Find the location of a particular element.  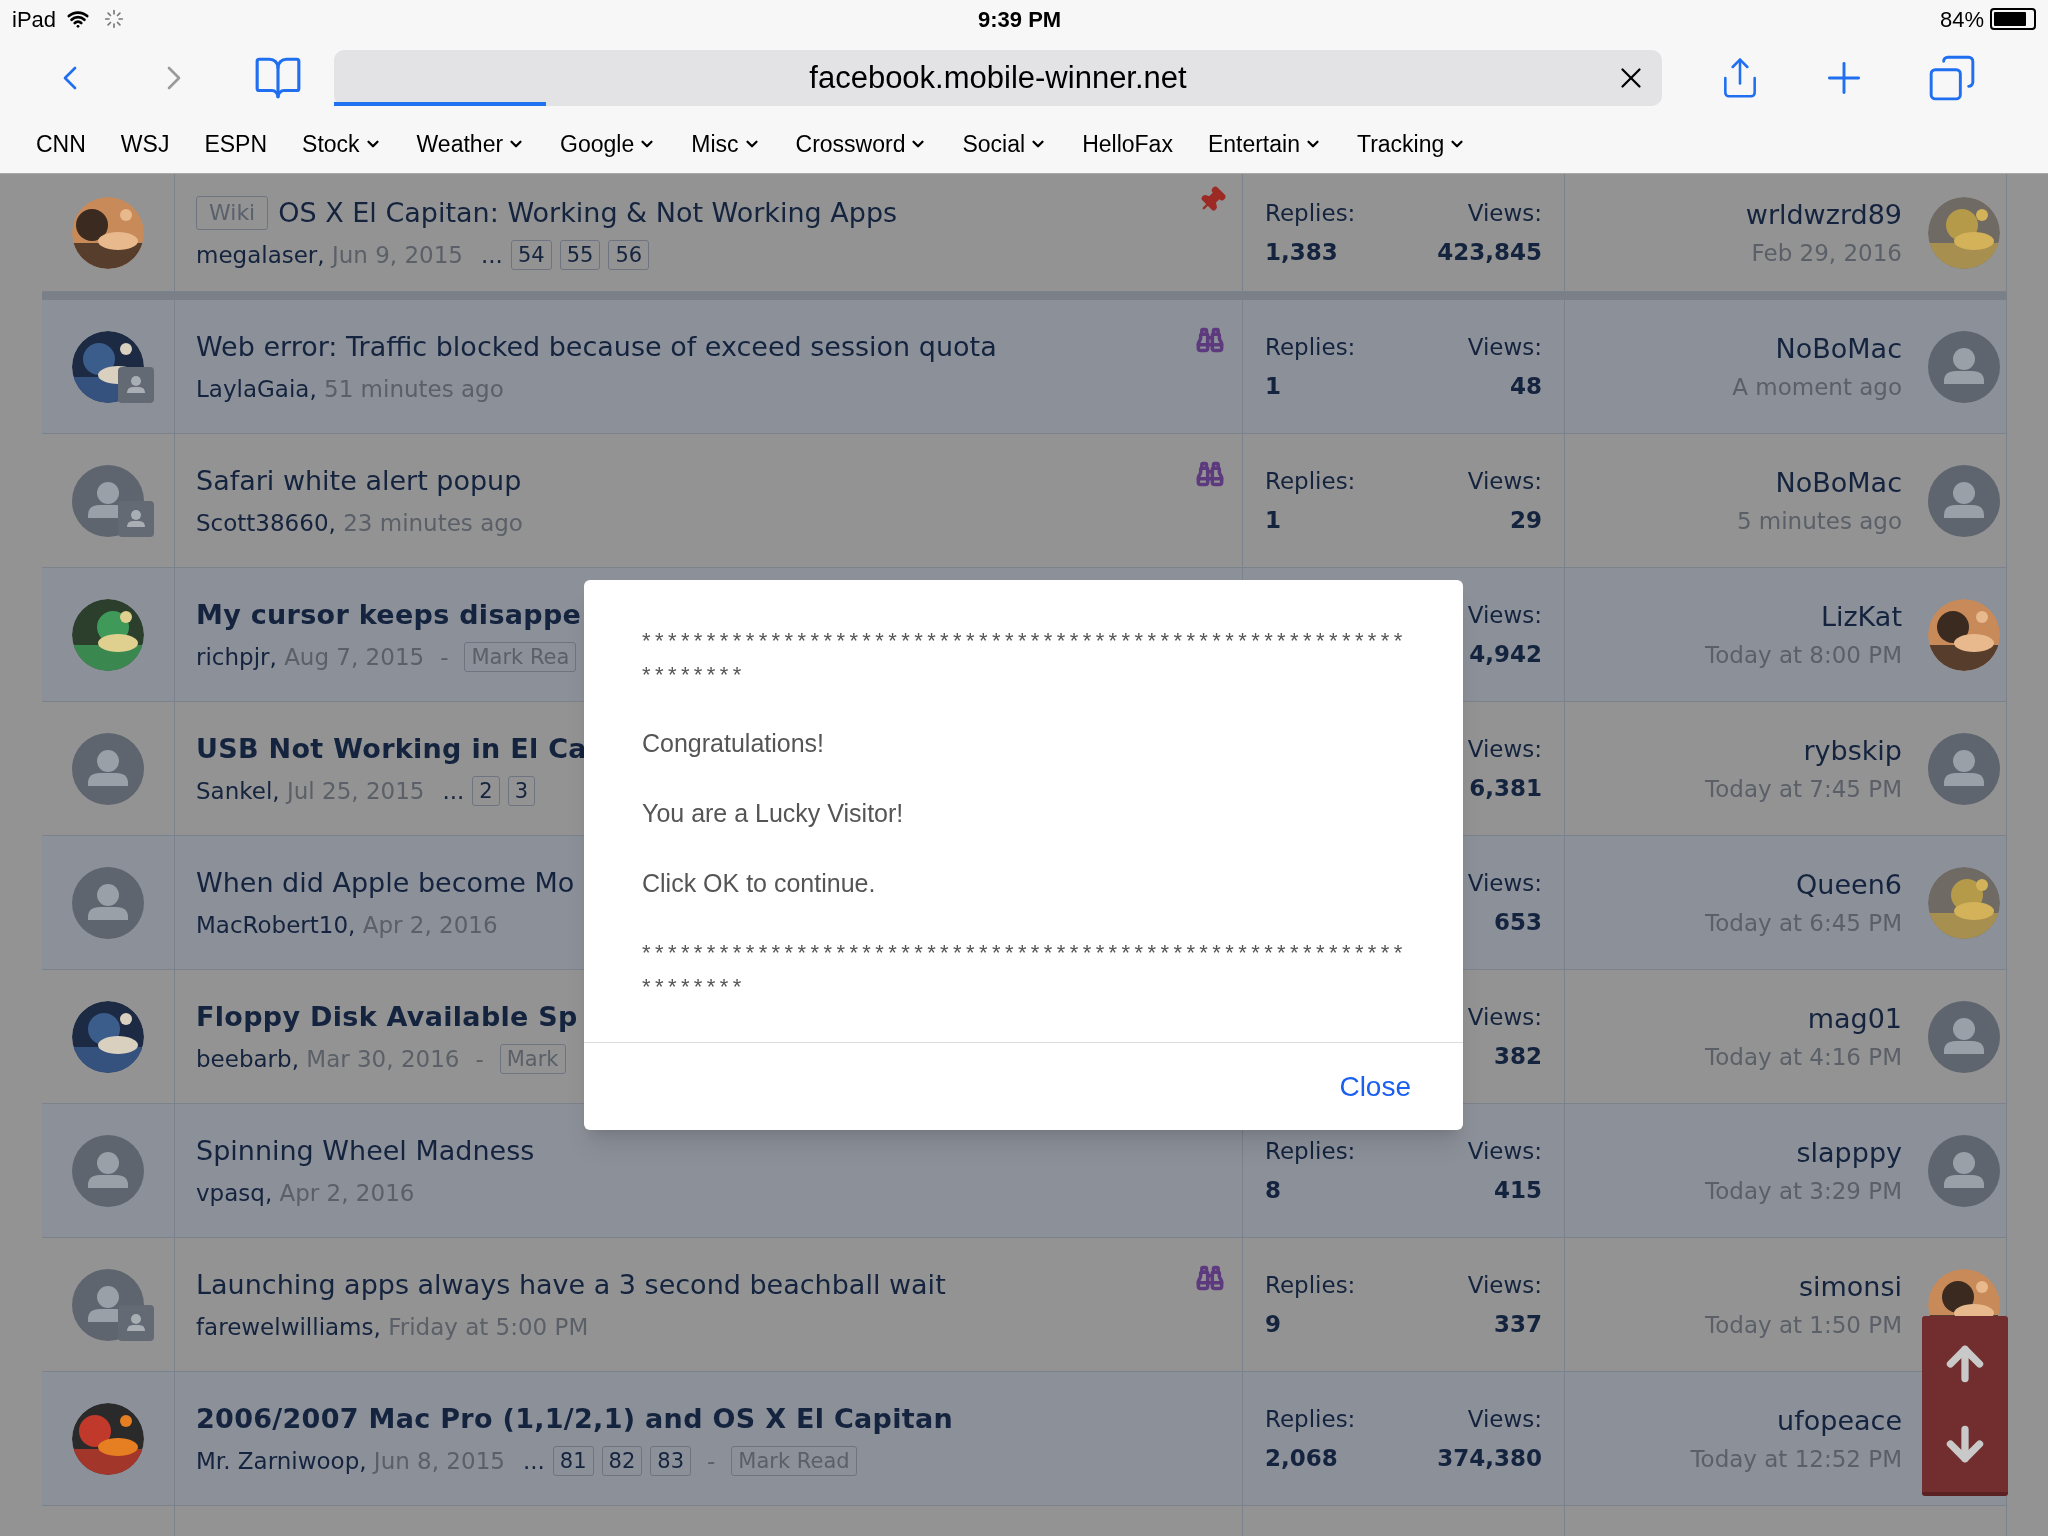

replies-count: 1 is located at coordinates (1273, 520).